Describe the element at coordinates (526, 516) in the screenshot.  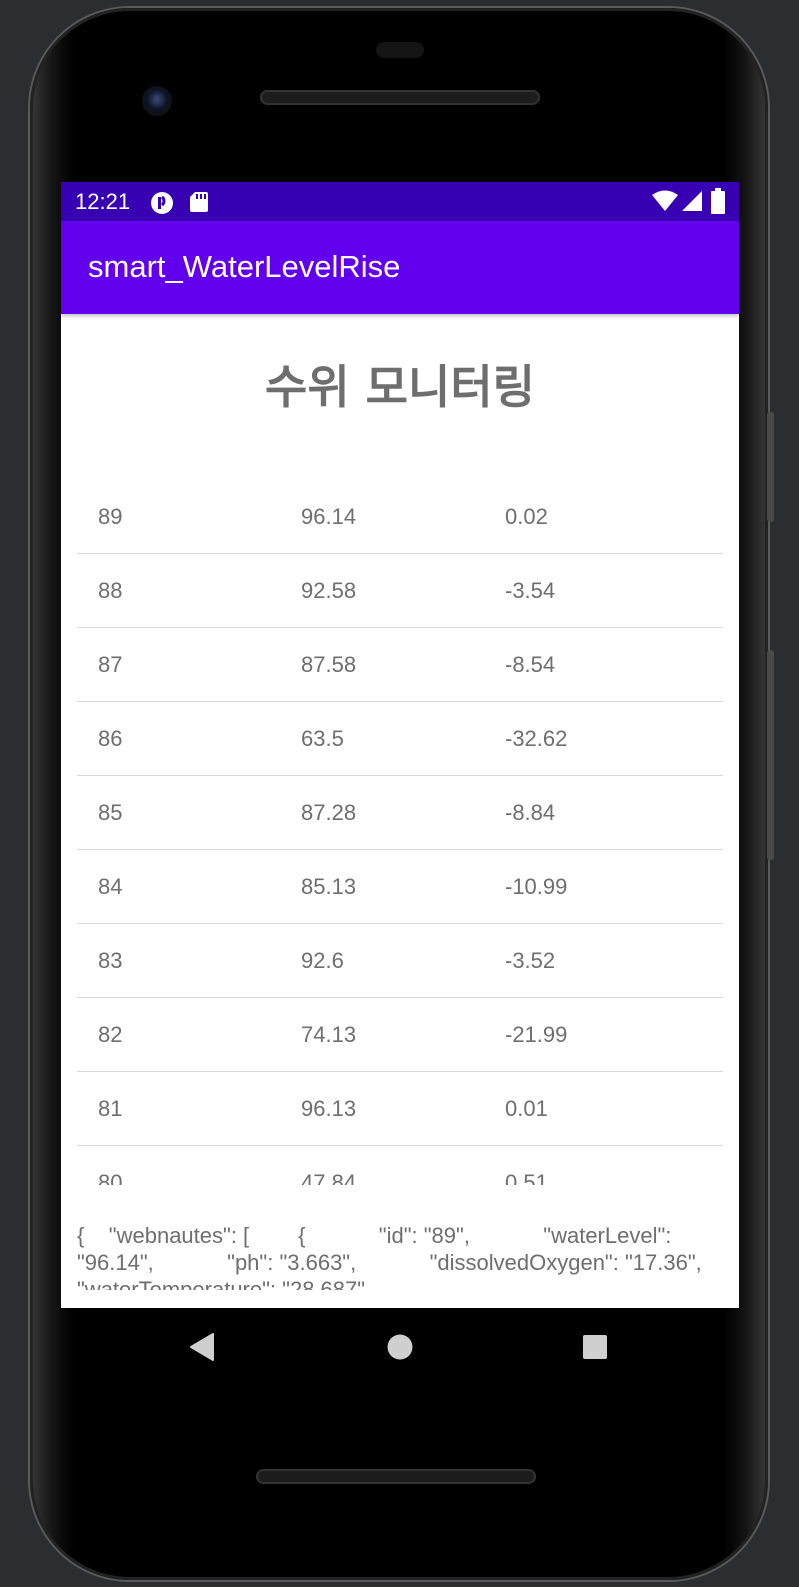
I see `row-difference: 0.02` at that location.